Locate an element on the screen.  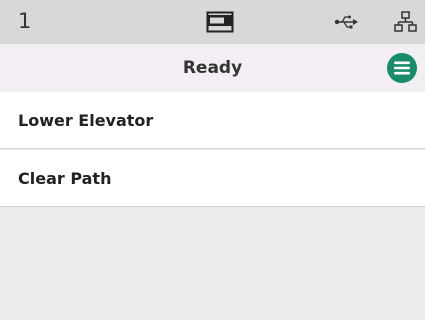
page-title: Ready is located at coordinates (212, 68).